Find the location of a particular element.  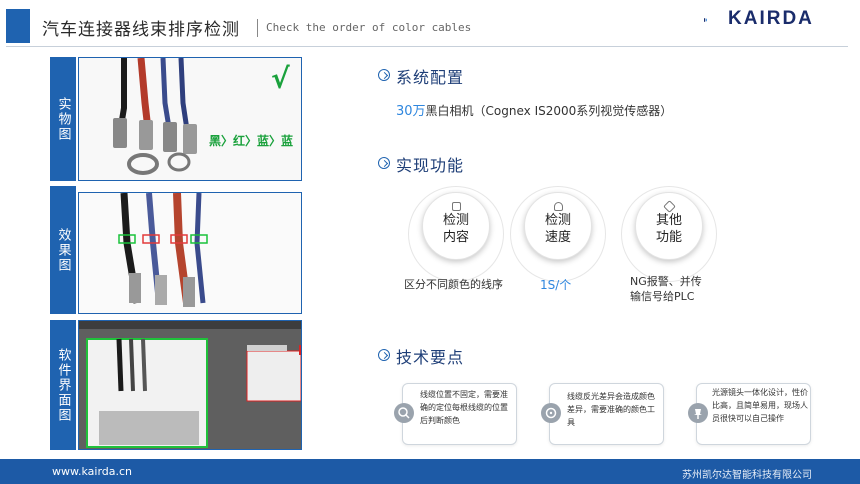

function-circle-speed: 检测 速度 is located at coordinates (558, 226).